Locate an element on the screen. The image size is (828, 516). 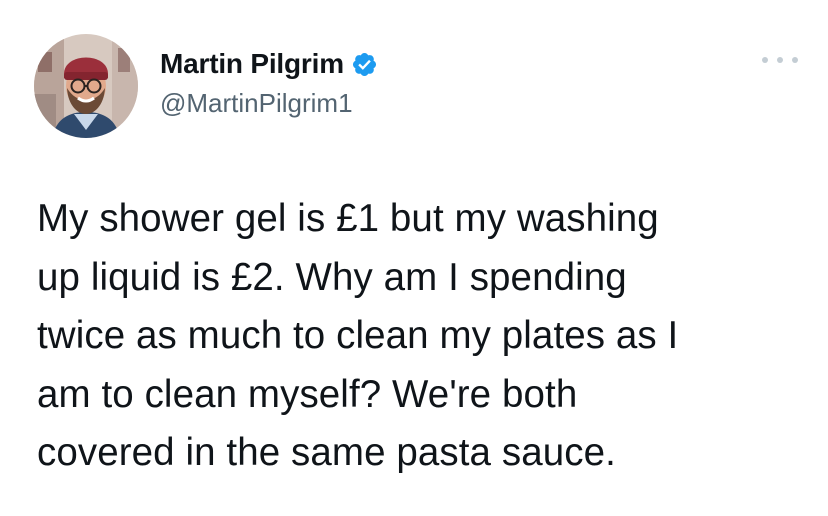
avatar-photo is located at coordinates (86, 86).